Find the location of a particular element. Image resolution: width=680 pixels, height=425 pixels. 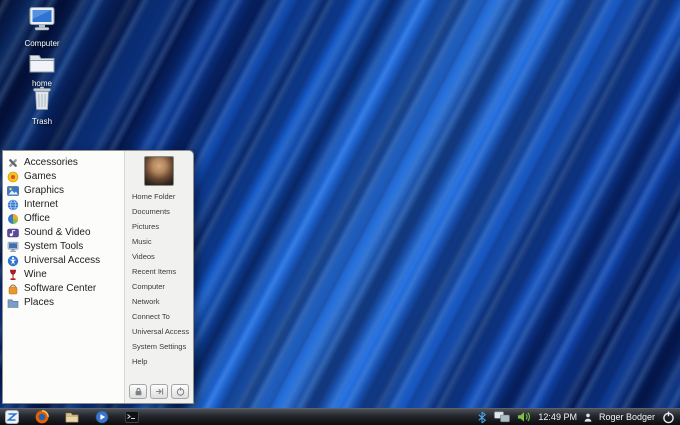

menu-category-accessories: Accessories is located at coordinates (63, 162).